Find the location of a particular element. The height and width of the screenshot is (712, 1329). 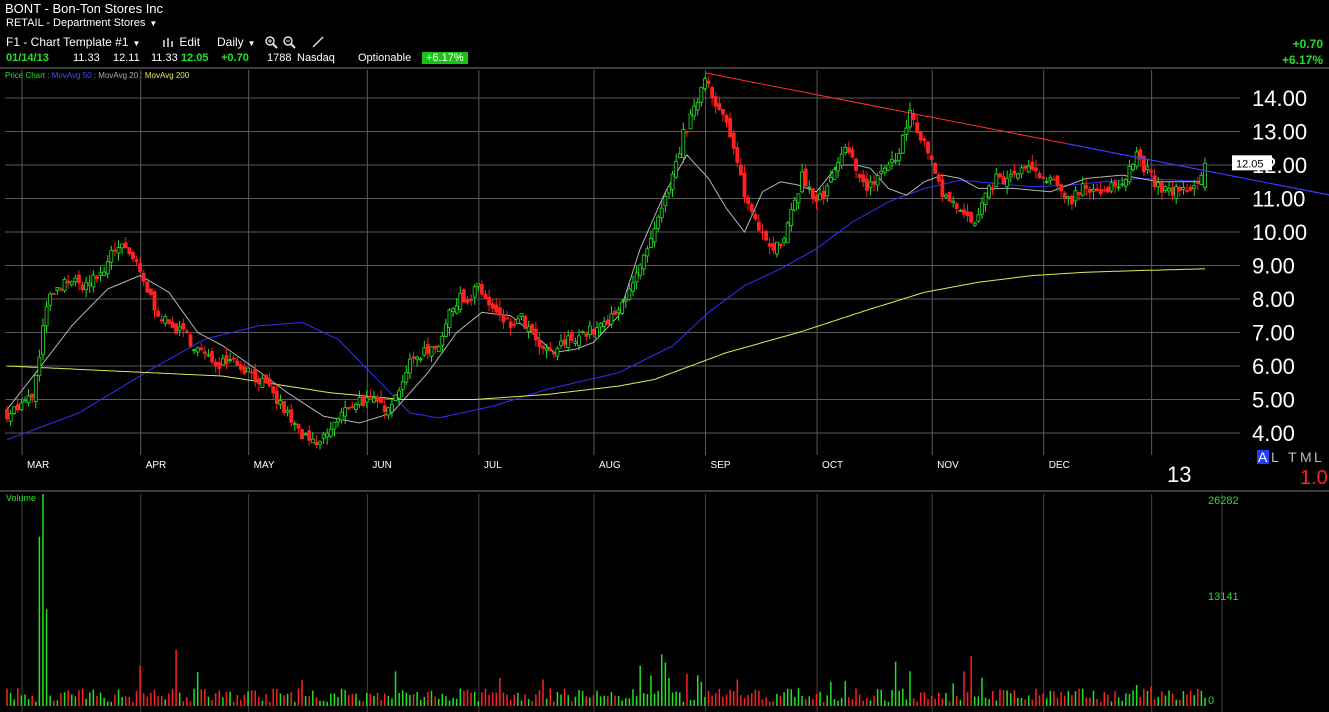

month-label: MAR is located at coordinates (38, 465).